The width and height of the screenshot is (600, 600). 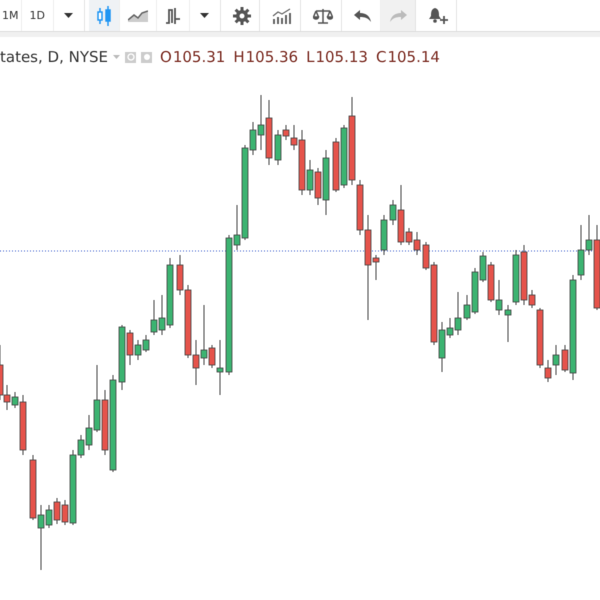 I want to click on ohlc-value: 105.14, so click(x=413, y=57).